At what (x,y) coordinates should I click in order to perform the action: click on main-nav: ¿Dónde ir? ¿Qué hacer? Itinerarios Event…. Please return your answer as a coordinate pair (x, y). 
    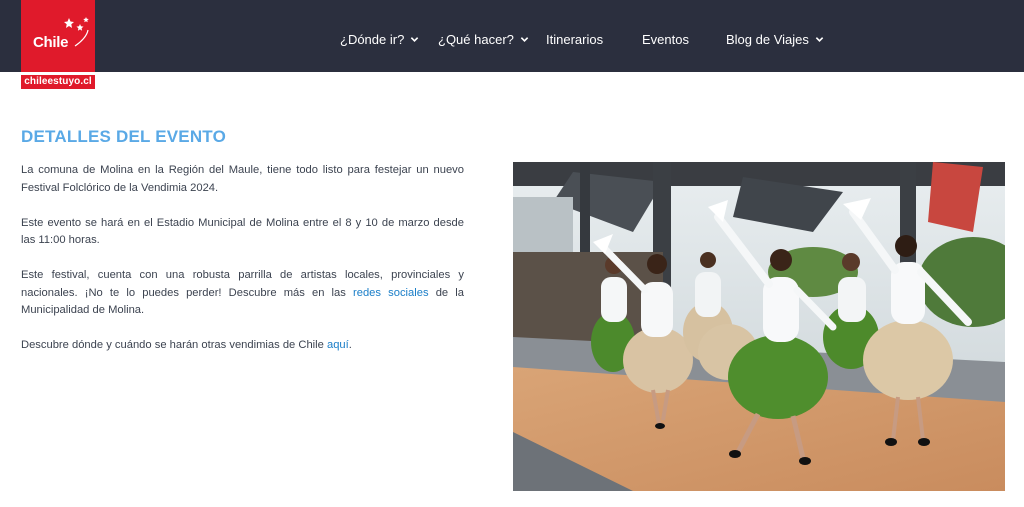
    Looking at the image, I should click on (512, 36).